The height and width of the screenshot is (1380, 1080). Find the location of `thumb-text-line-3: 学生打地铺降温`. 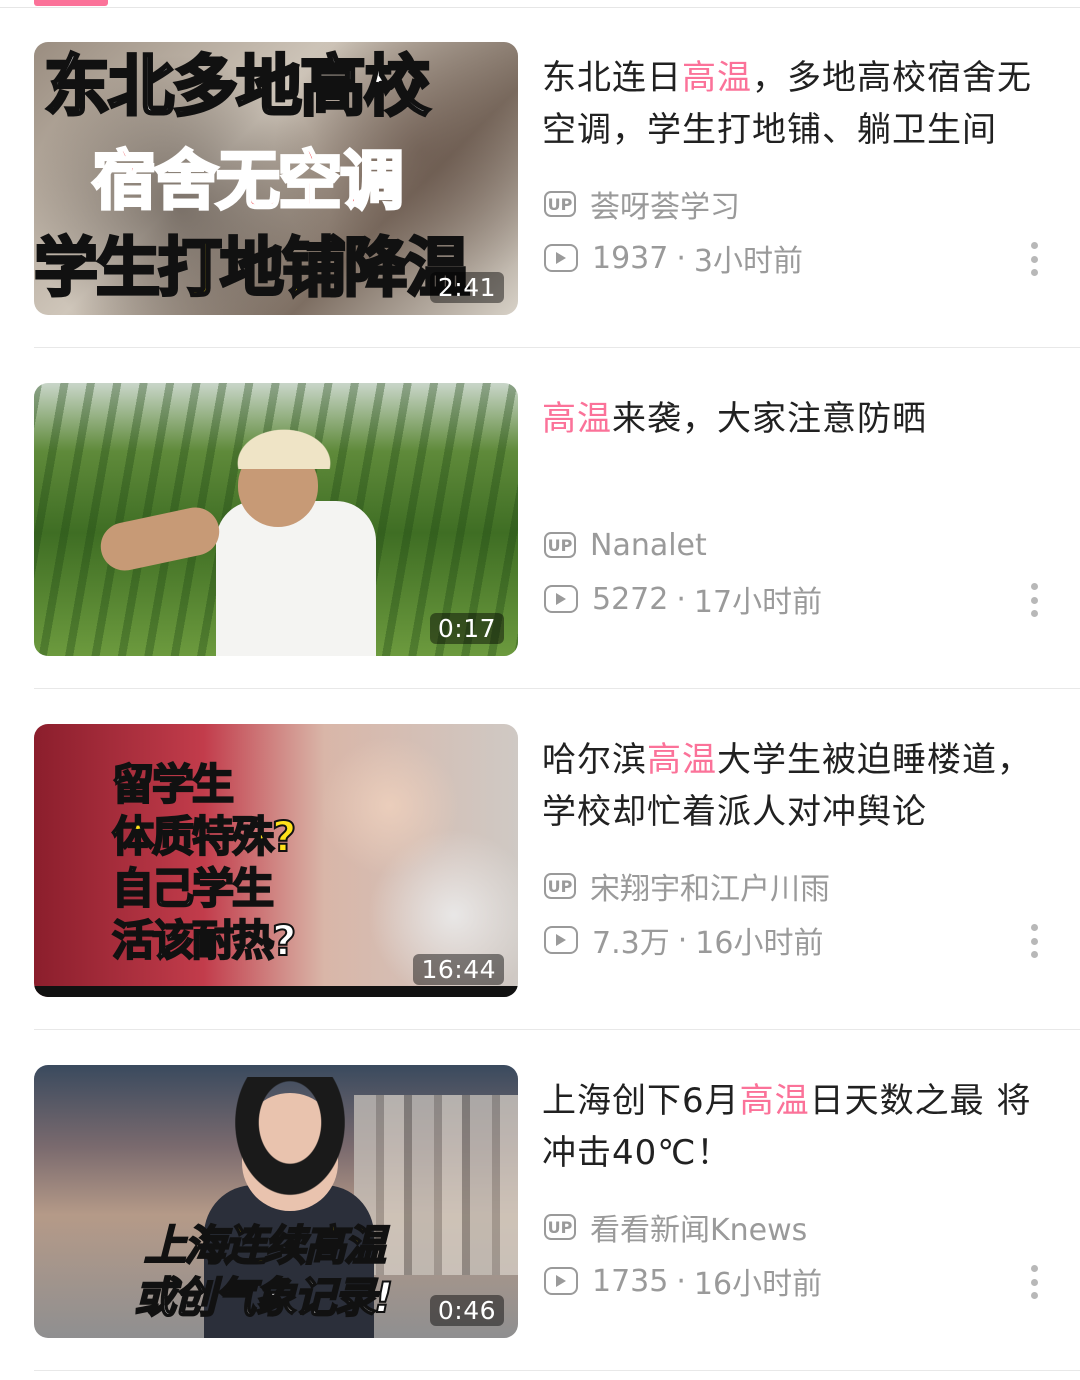

thumb-text-line-3: 学生打地铺降温 is located at coordinates (253, 269).